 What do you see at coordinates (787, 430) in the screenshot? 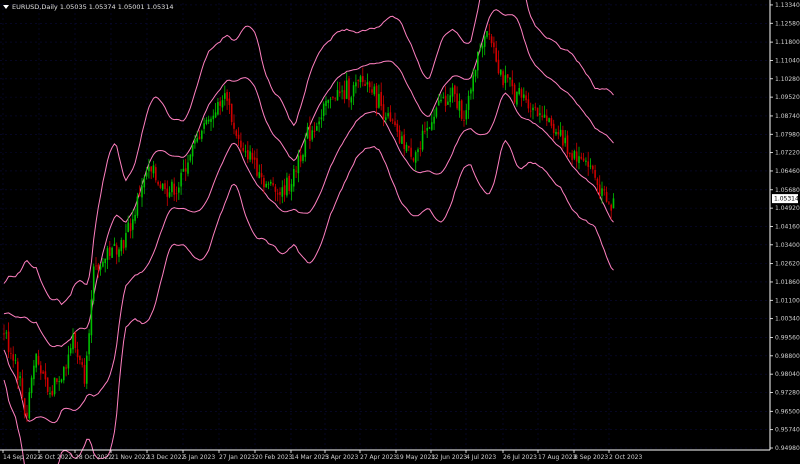
I see `price-tick-label: 0.95740` at bounding box center [787, 430].